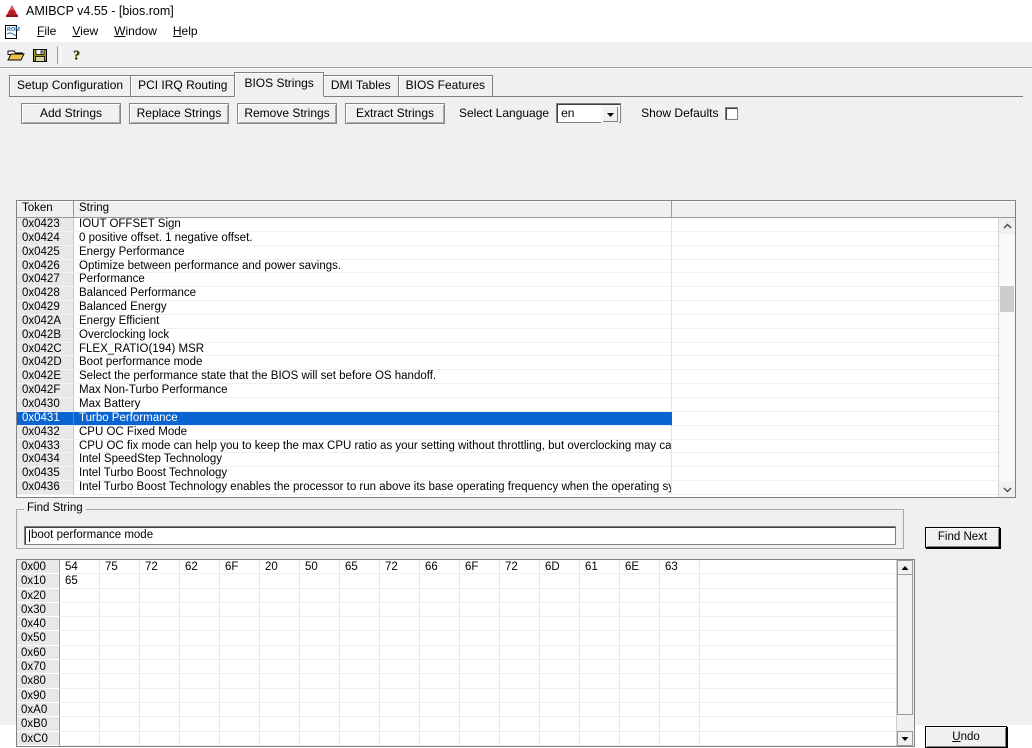 This screenshot has width=1032, height=748. What do you see at coordinates (962, 537) in the screenshot?
I see `find-next-button: Find Next` at bounding box center [962, 537].